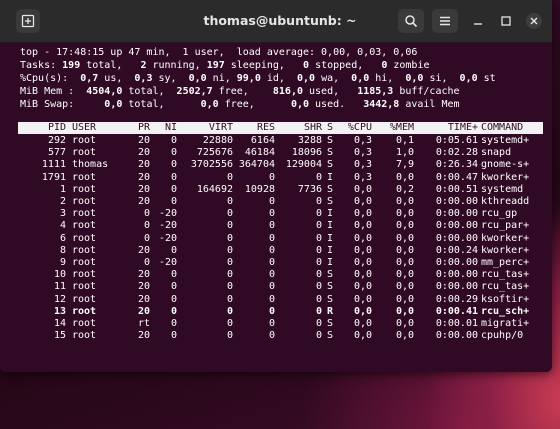  What do you see at coordinates (89, 78) in the screenshot?
I see `summary-segment: 0,7` at bounding box center [89, 78].